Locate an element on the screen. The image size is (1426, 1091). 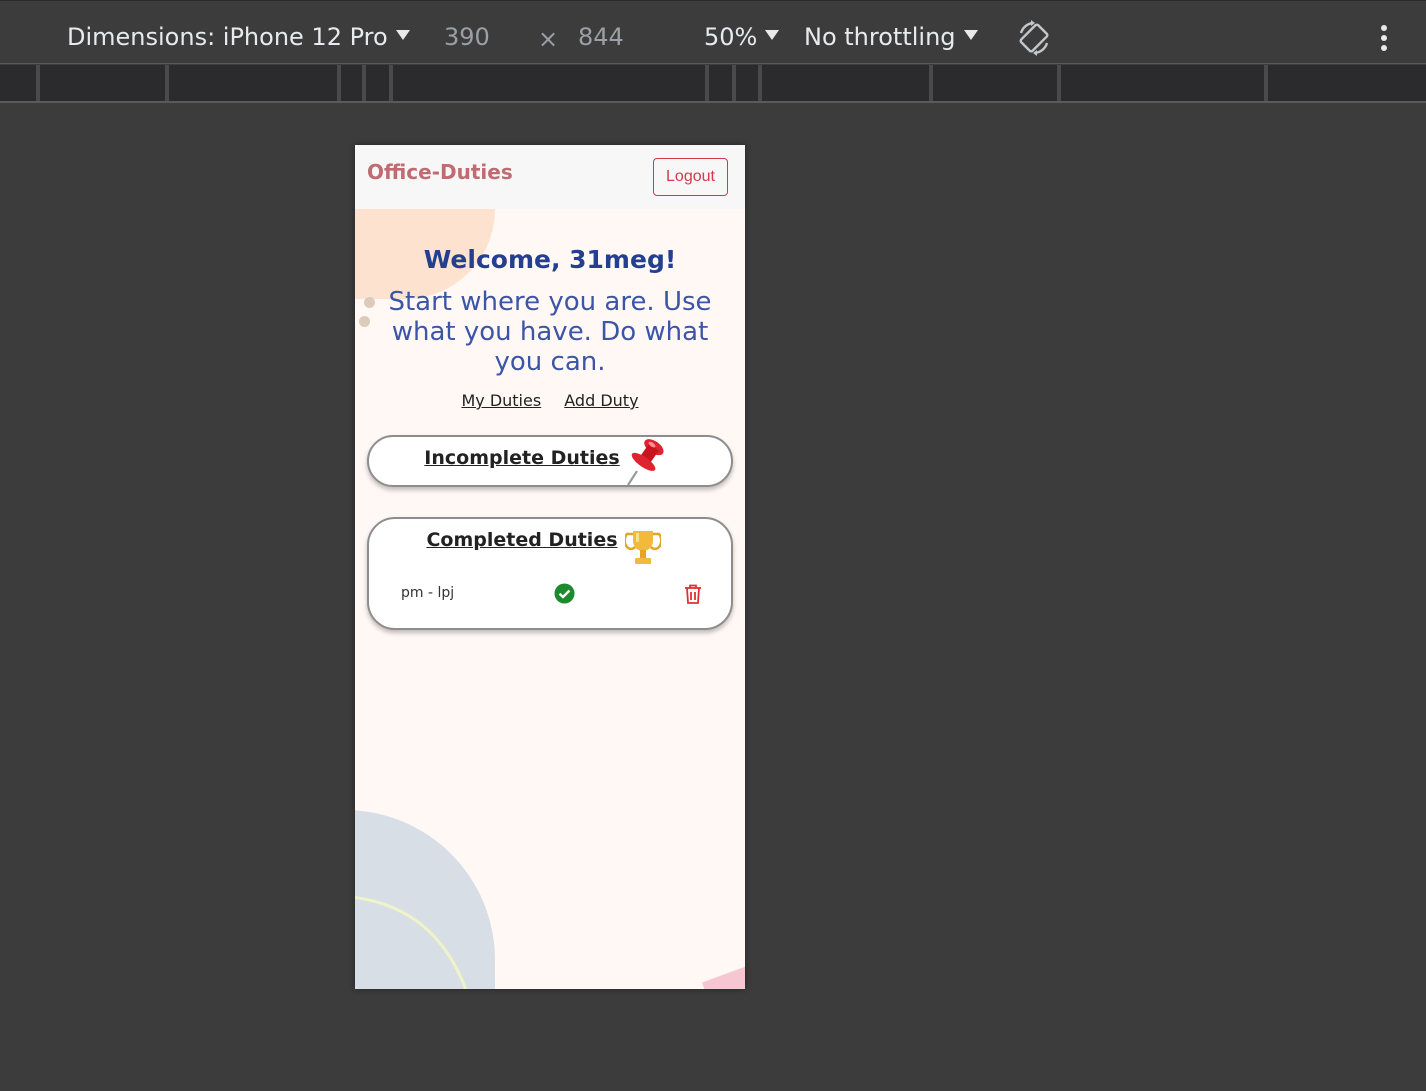
times-icon: × is located at coordinates (548, 39).